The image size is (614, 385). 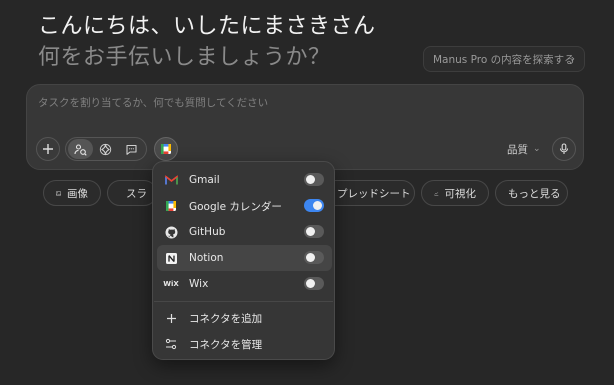 I want to click on manage-connectors-label: コネクタを管理, so click(x=226, y=344).